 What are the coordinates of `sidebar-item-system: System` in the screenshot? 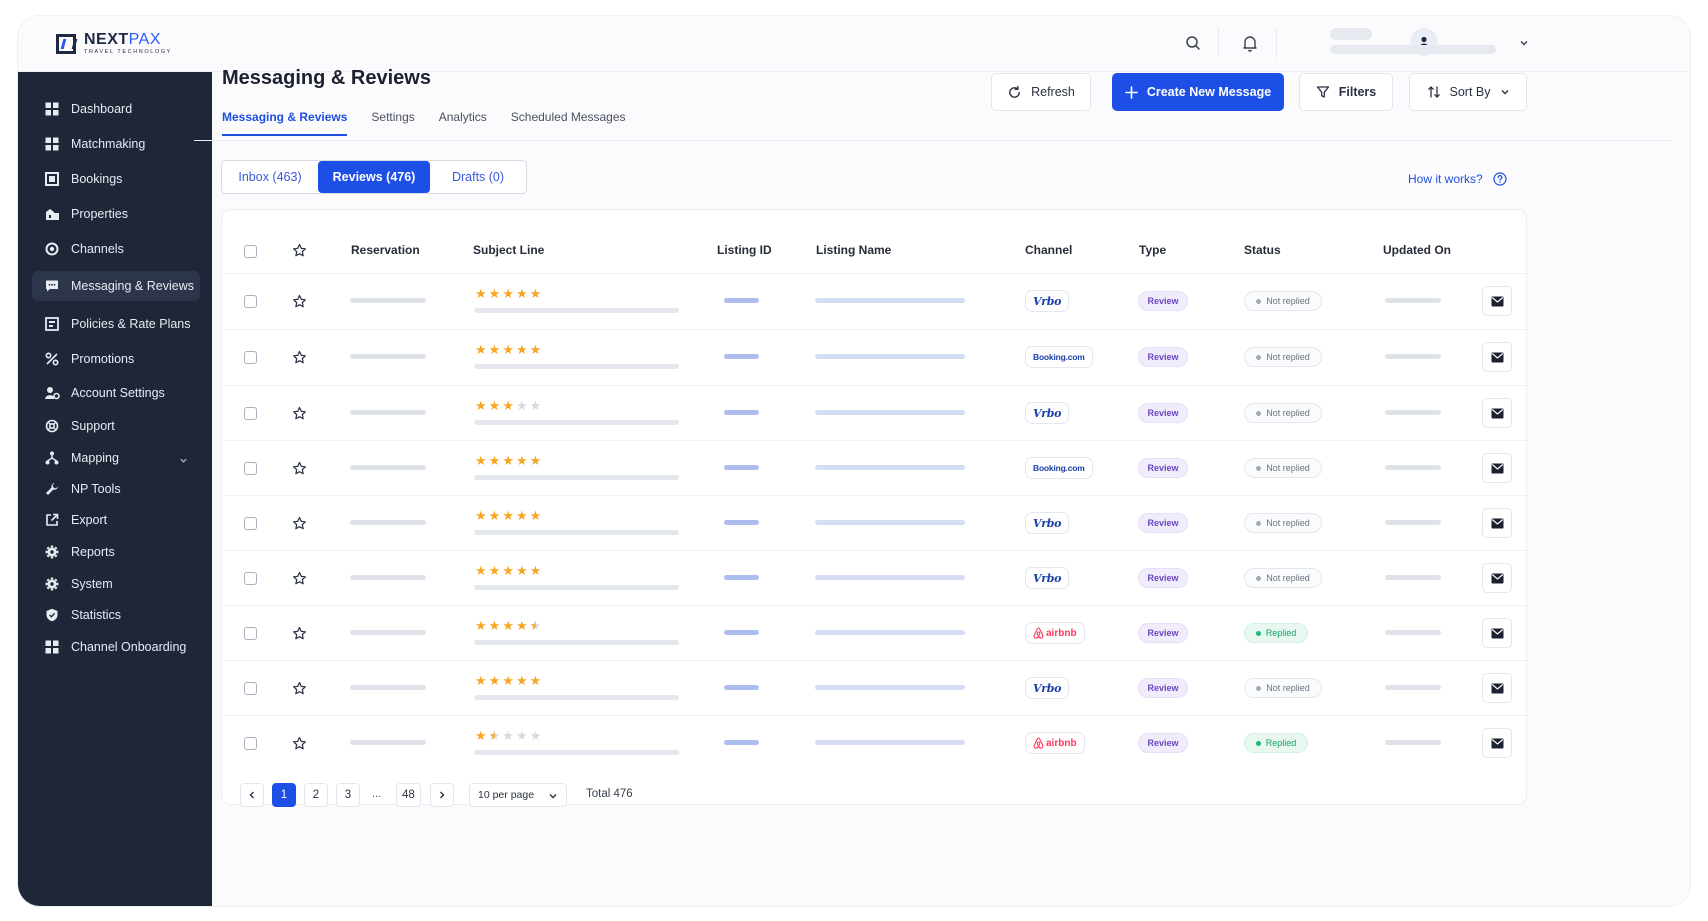 It's located at (116, 584).